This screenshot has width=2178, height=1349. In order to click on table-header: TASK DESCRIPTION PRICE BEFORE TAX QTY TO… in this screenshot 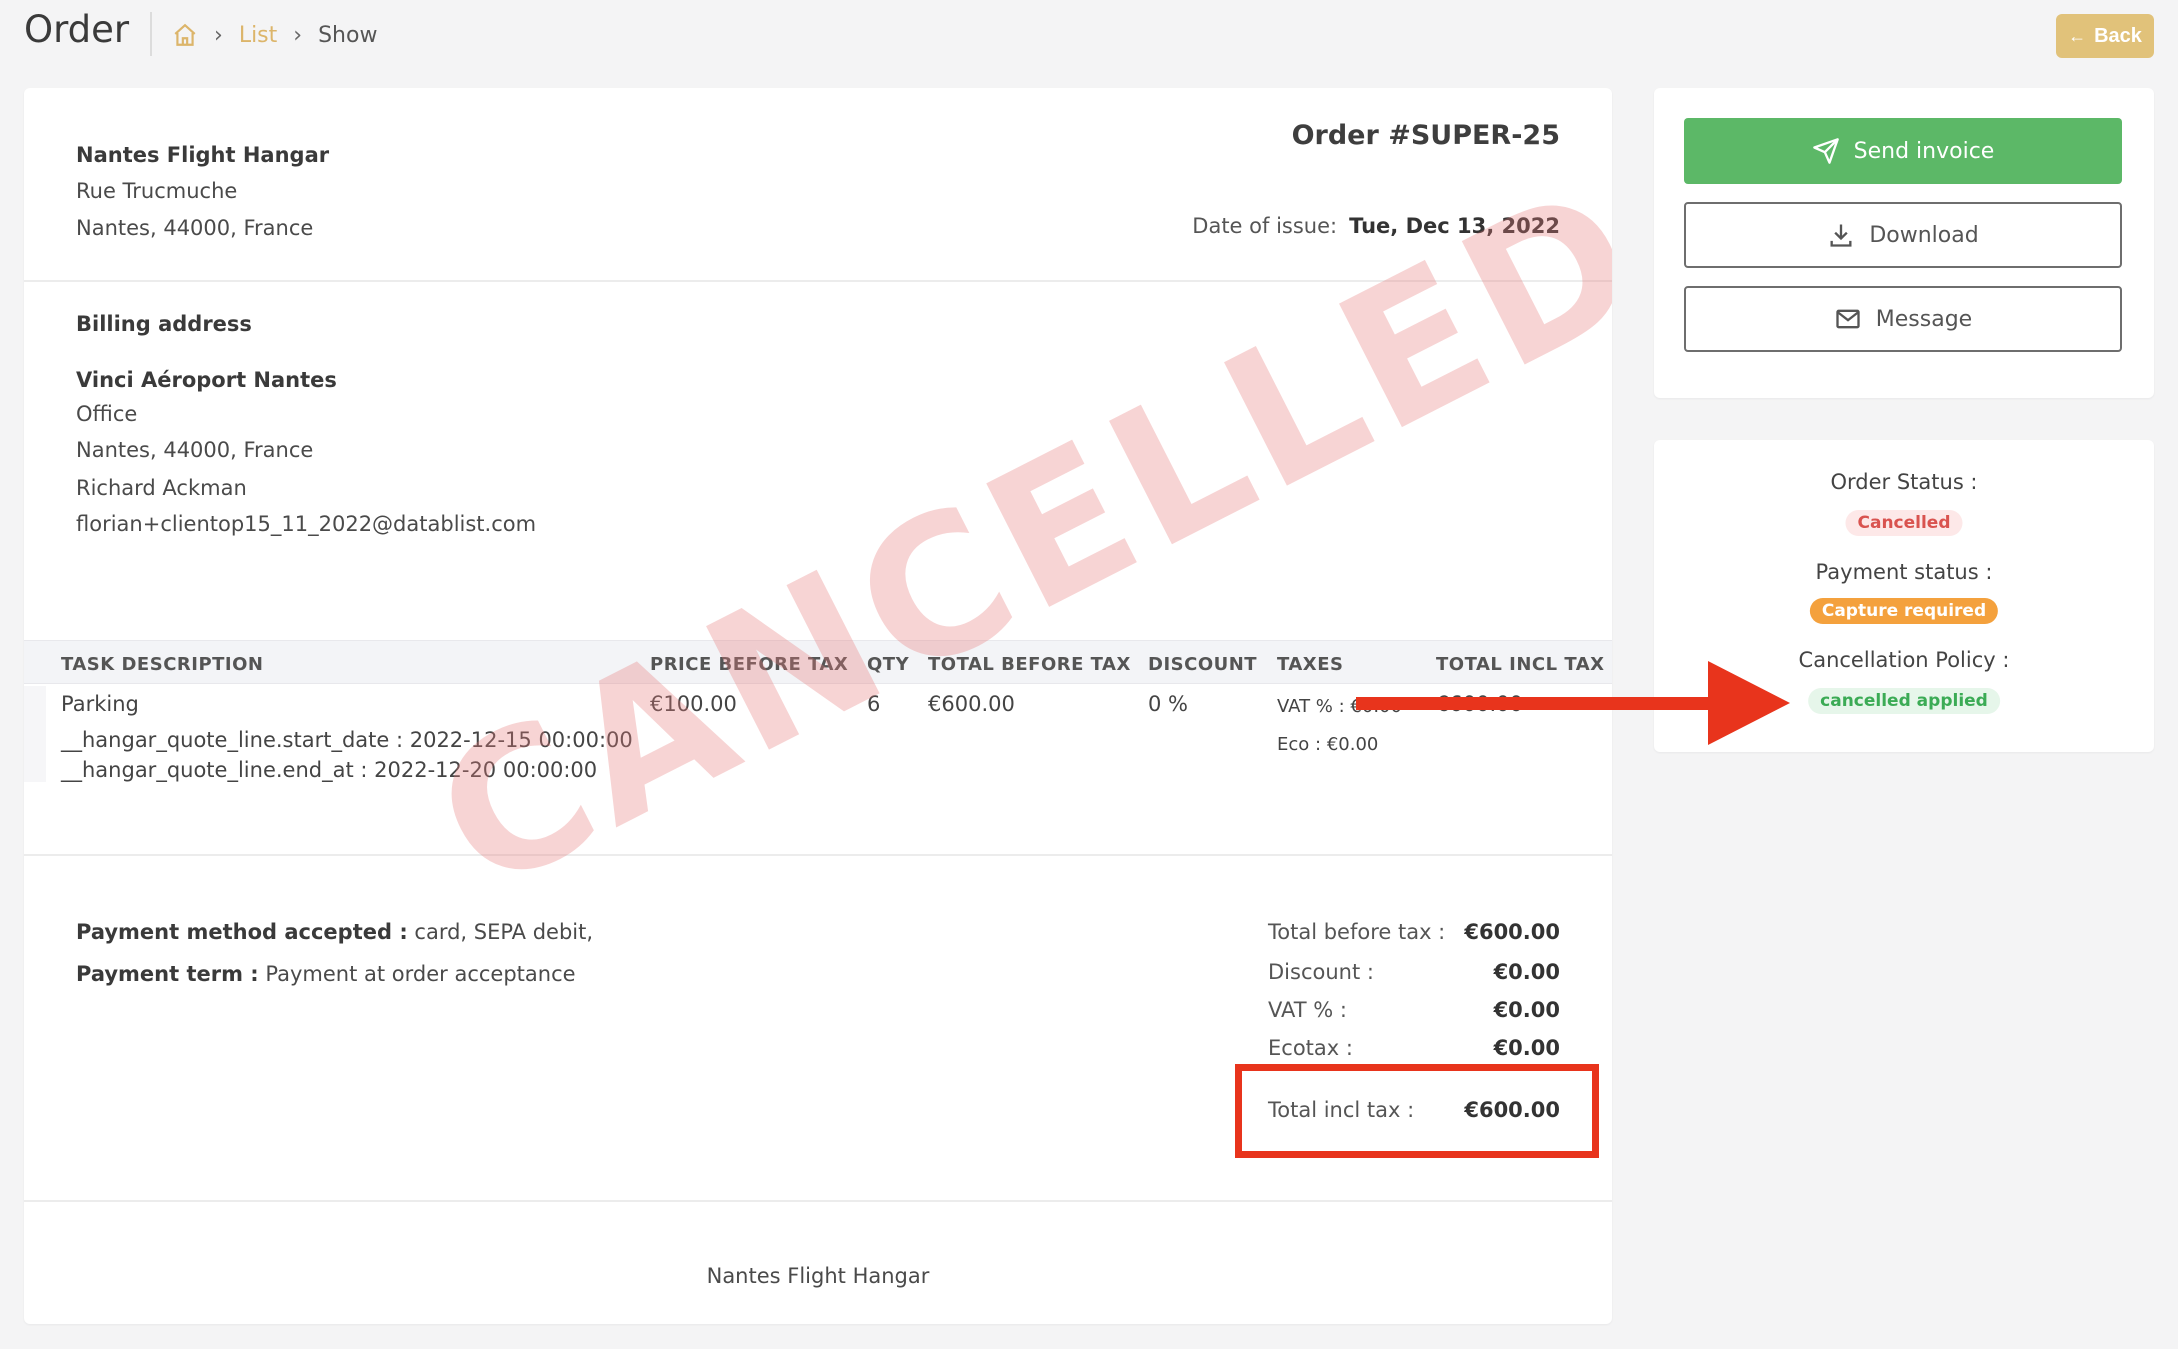, I will do `click(818, 662)`.